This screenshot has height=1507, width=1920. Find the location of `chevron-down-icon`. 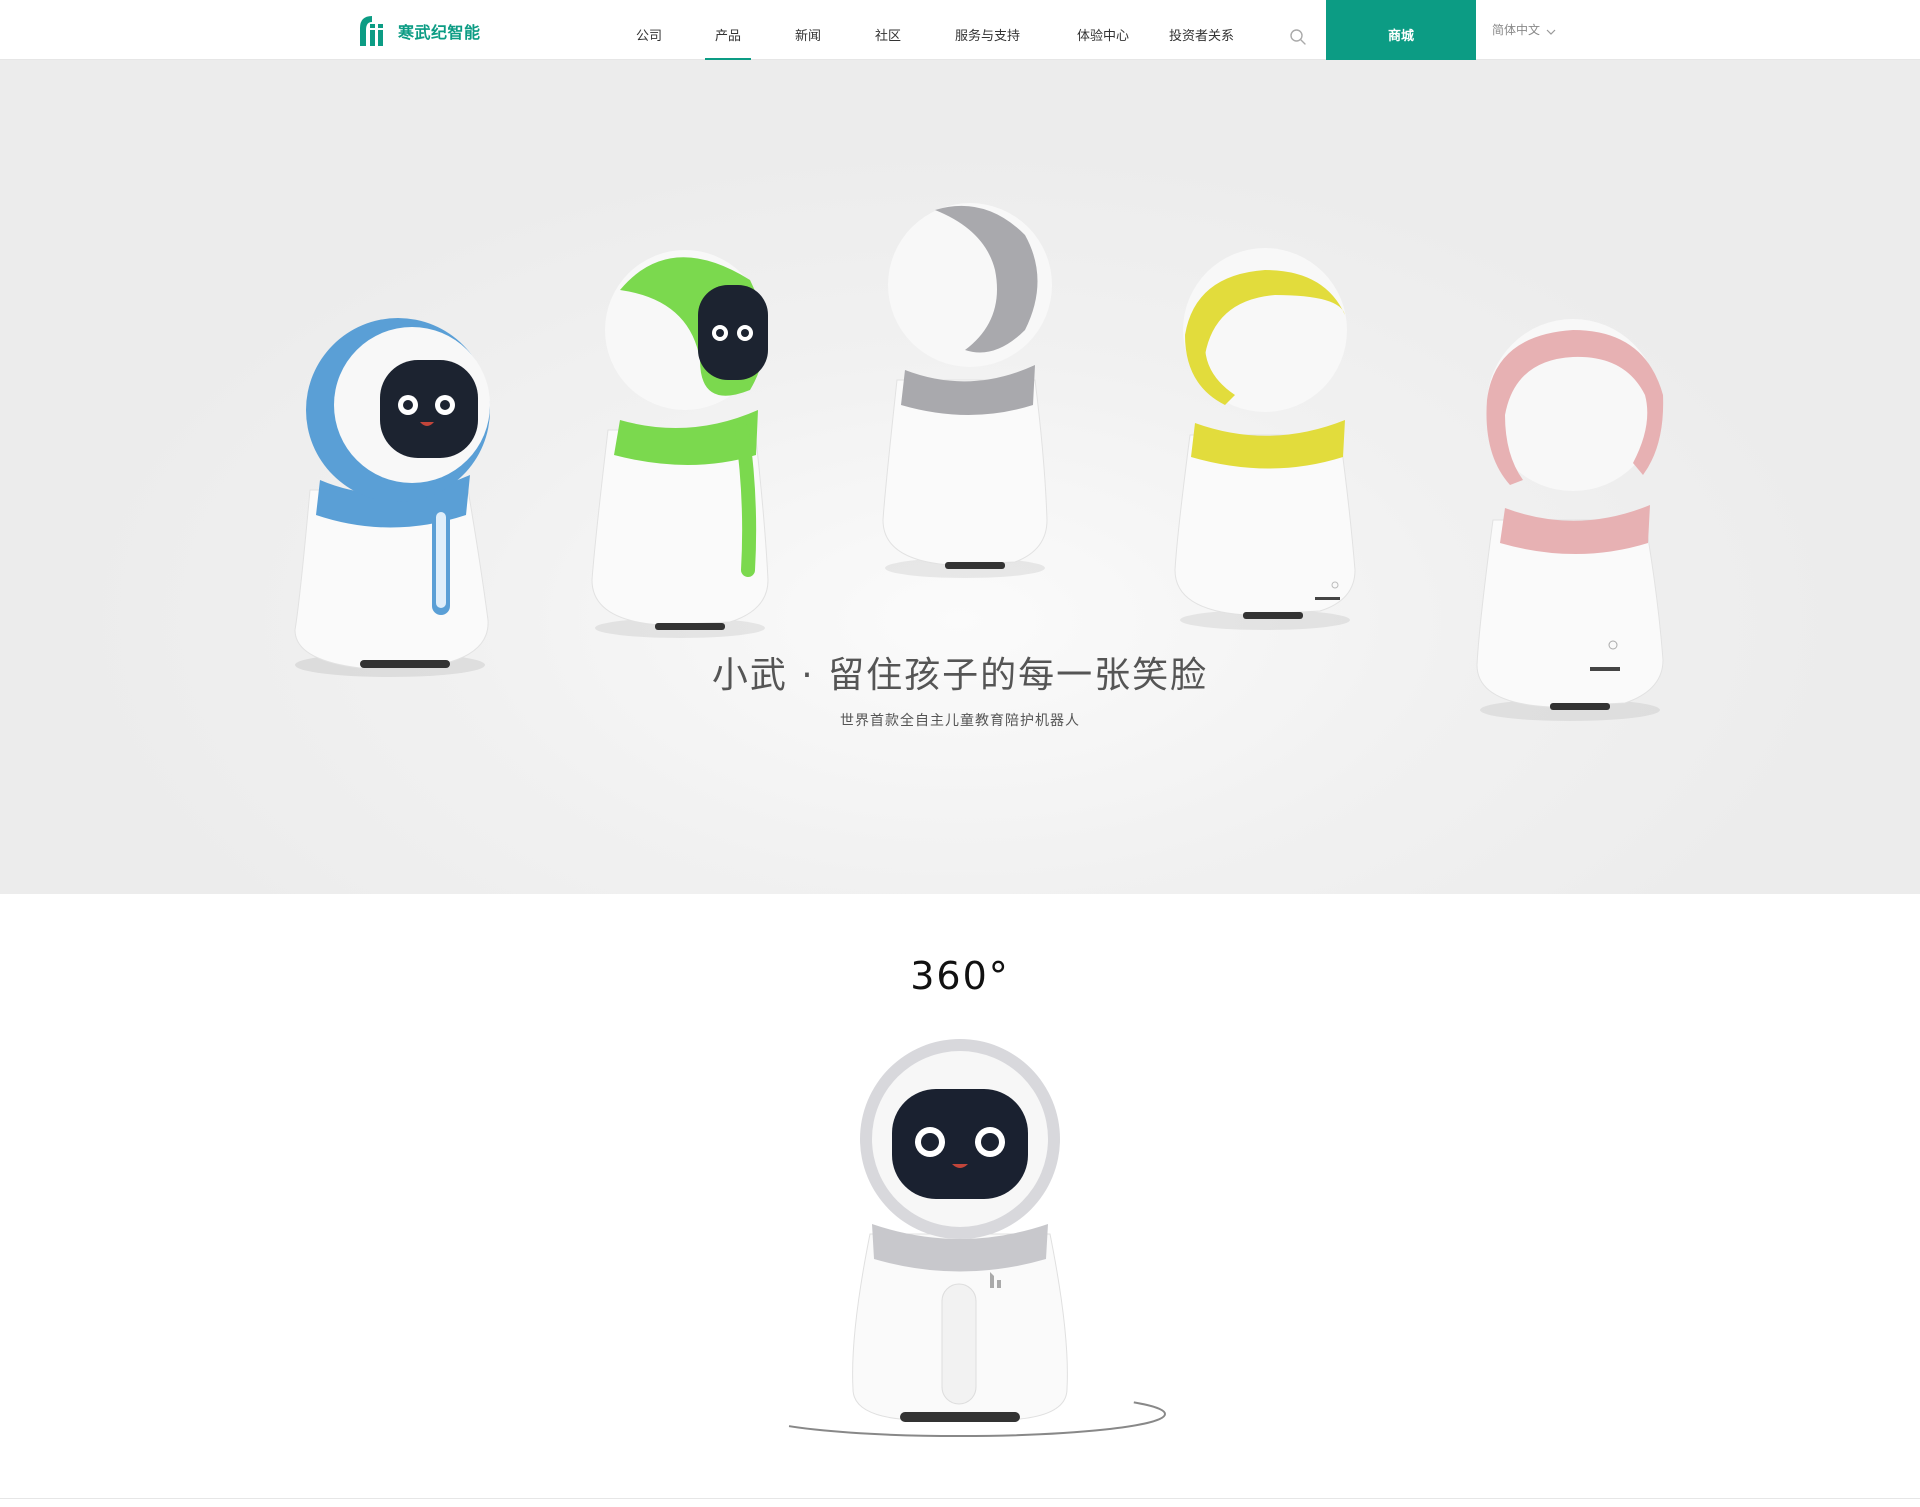

chevron-down-icon is located at coordinates (1551, 32).